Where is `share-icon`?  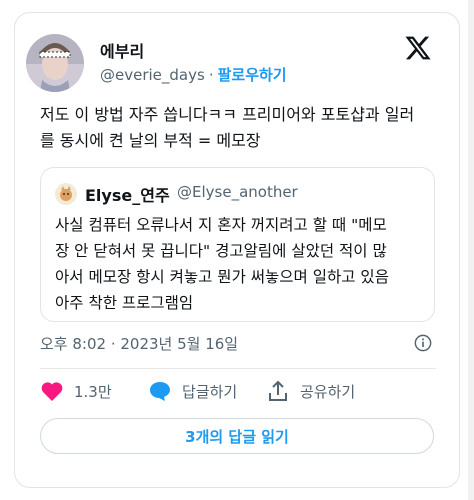 share-icon is located at coordinates (278, 390).